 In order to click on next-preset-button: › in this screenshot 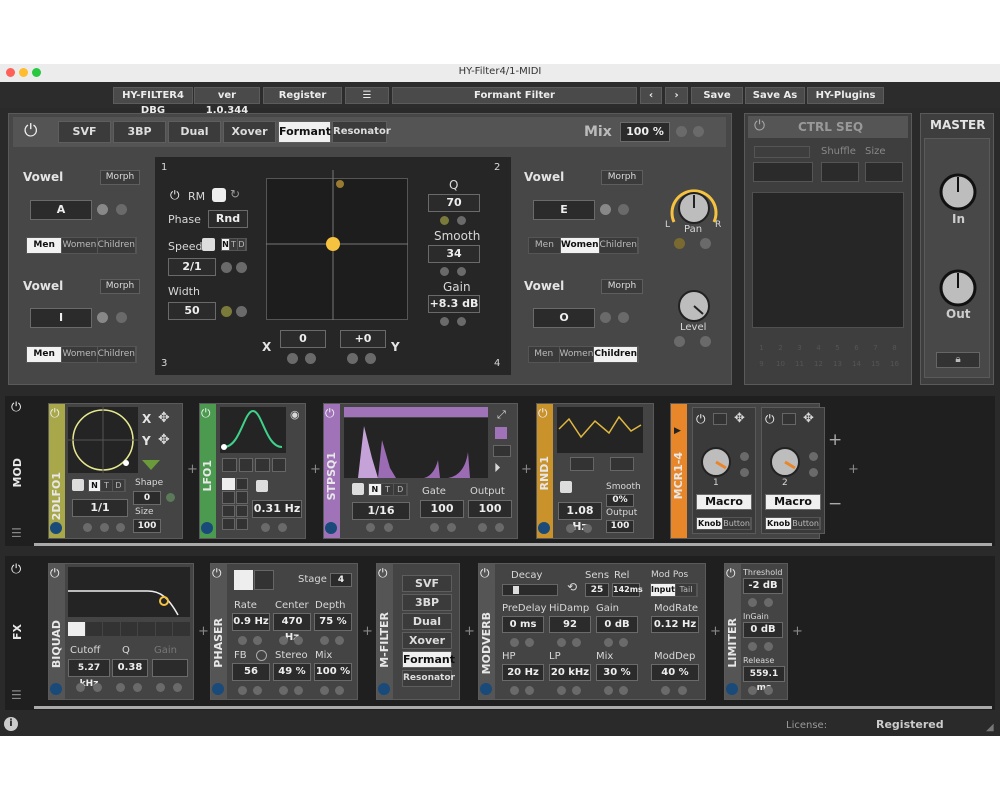, I will do `click(676, 95)`.